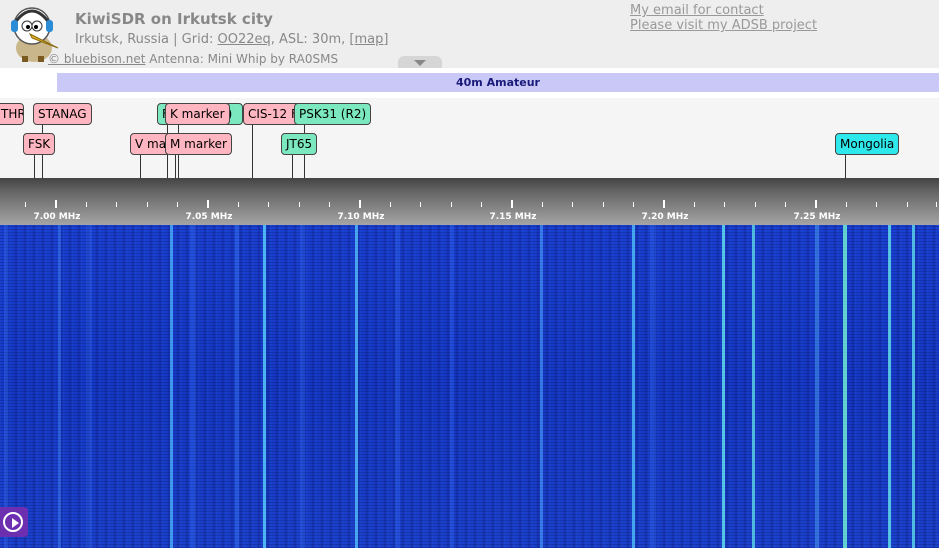  What do you see at coordinates (62, 114) in the screenshot?
I see `dx-label-stanag: STANAG` at bounding box center [62, 114].